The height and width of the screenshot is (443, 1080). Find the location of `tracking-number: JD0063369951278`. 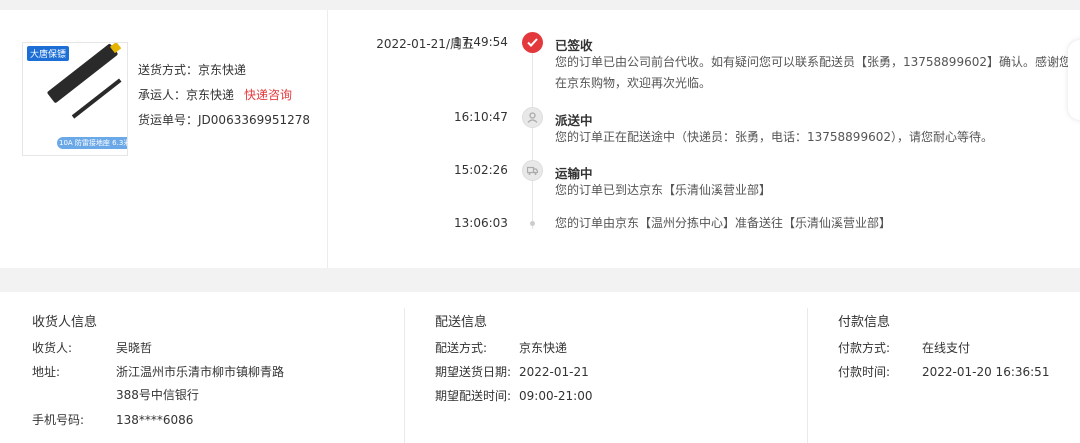

tracking-number: JD0063369951278 is located at coordinates (254, 120).